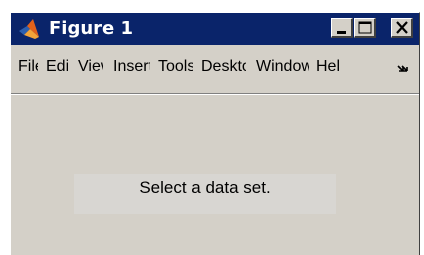 This screenshot has height=255, width=424. What do you see at coordinates (403, 69) in the screenshot?
I see `chevron-icon` at bounding box center [403, 69].